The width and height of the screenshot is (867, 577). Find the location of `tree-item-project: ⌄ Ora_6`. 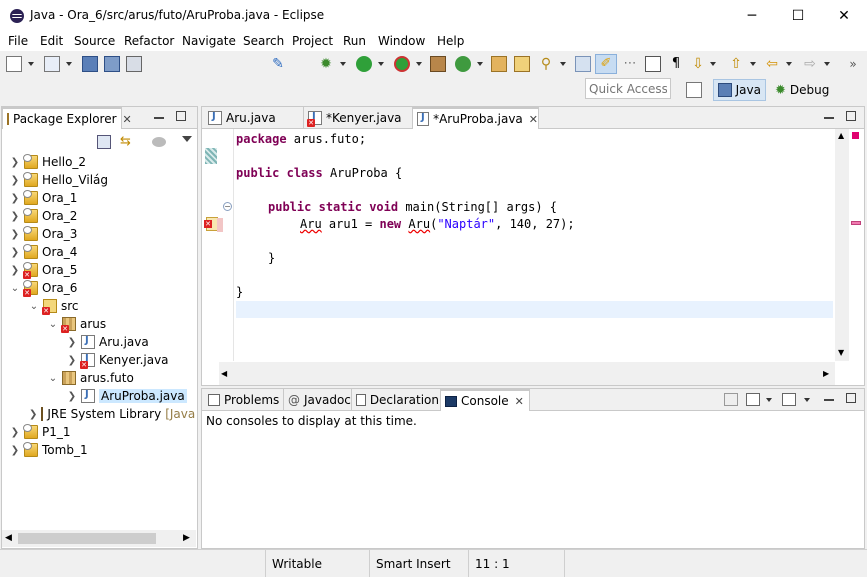

tree-item-project: ⌄ Ora_6 is located at coordinates (43, 288).